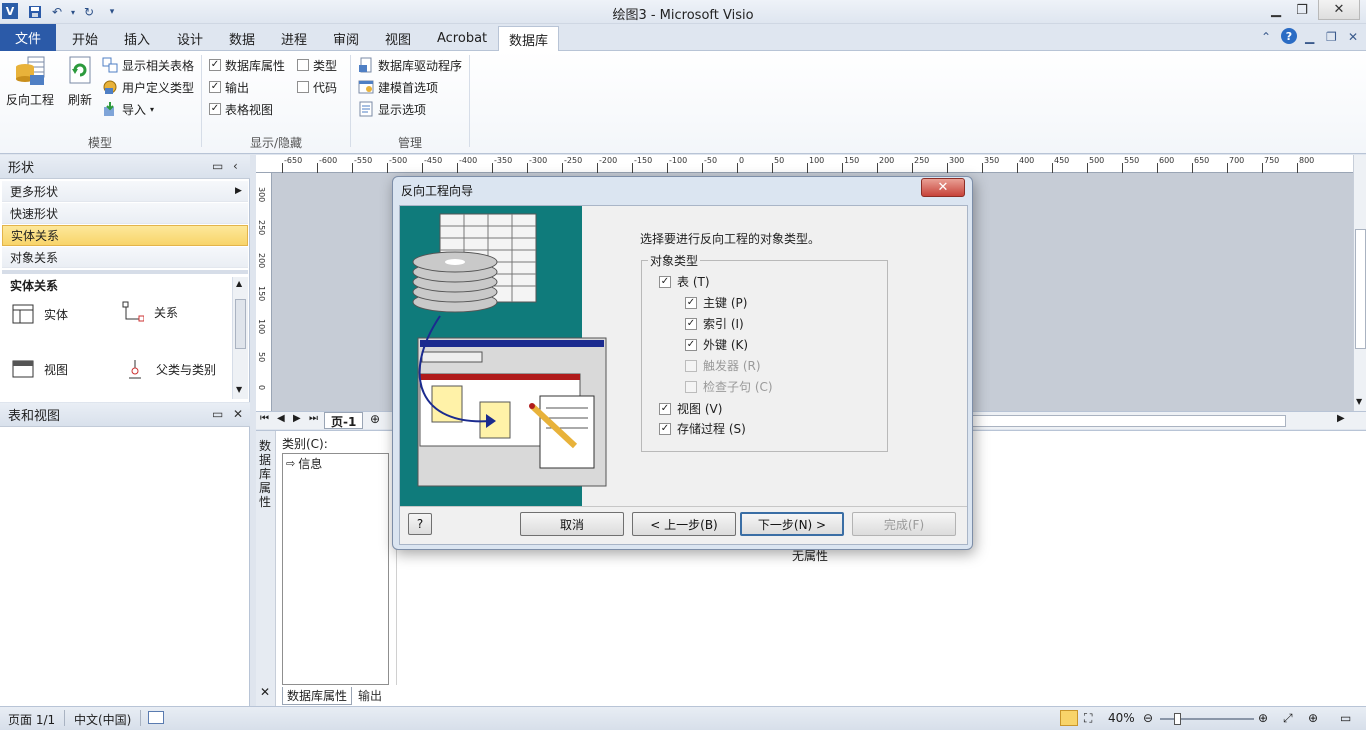  I want to click on zoom-in-icon: ⊕, so click(1263, 718).